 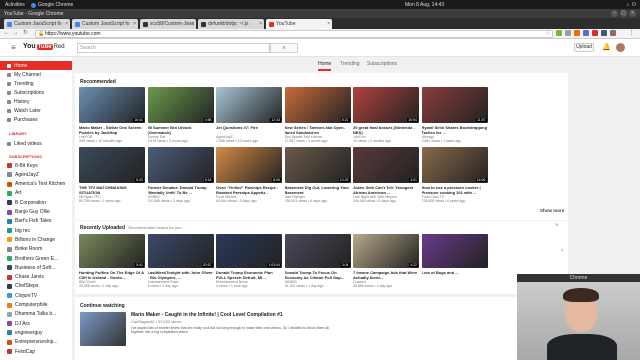 What do you see at coordinates (112, 165) in the screenshot?
I see `video-thumbnail: 6:42` at bounding box center [112, 165].